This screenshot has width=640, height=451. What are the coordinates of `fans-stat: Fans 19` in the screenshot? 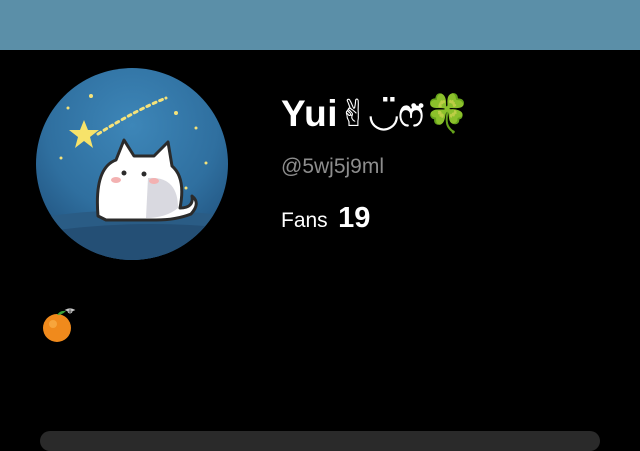 It's located at (325, 220).